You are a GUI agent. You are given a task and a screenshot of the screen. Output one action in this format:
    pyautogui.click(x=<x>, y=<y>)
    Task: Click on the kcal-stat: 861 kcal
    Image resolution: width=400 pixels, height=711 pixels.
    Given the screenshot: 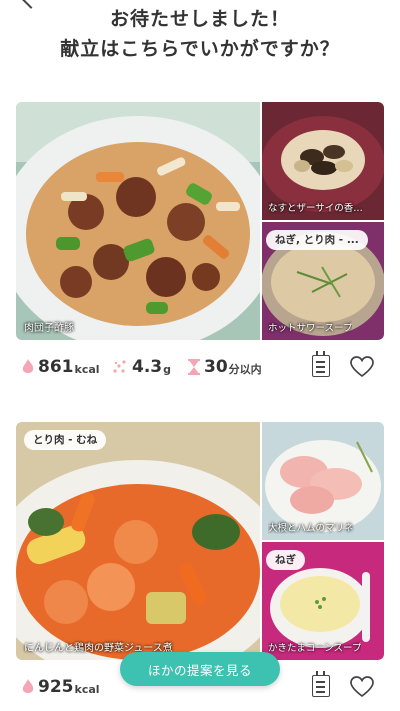 What is the action you would take?
    pyautogui.click(x=61, y=367)
    